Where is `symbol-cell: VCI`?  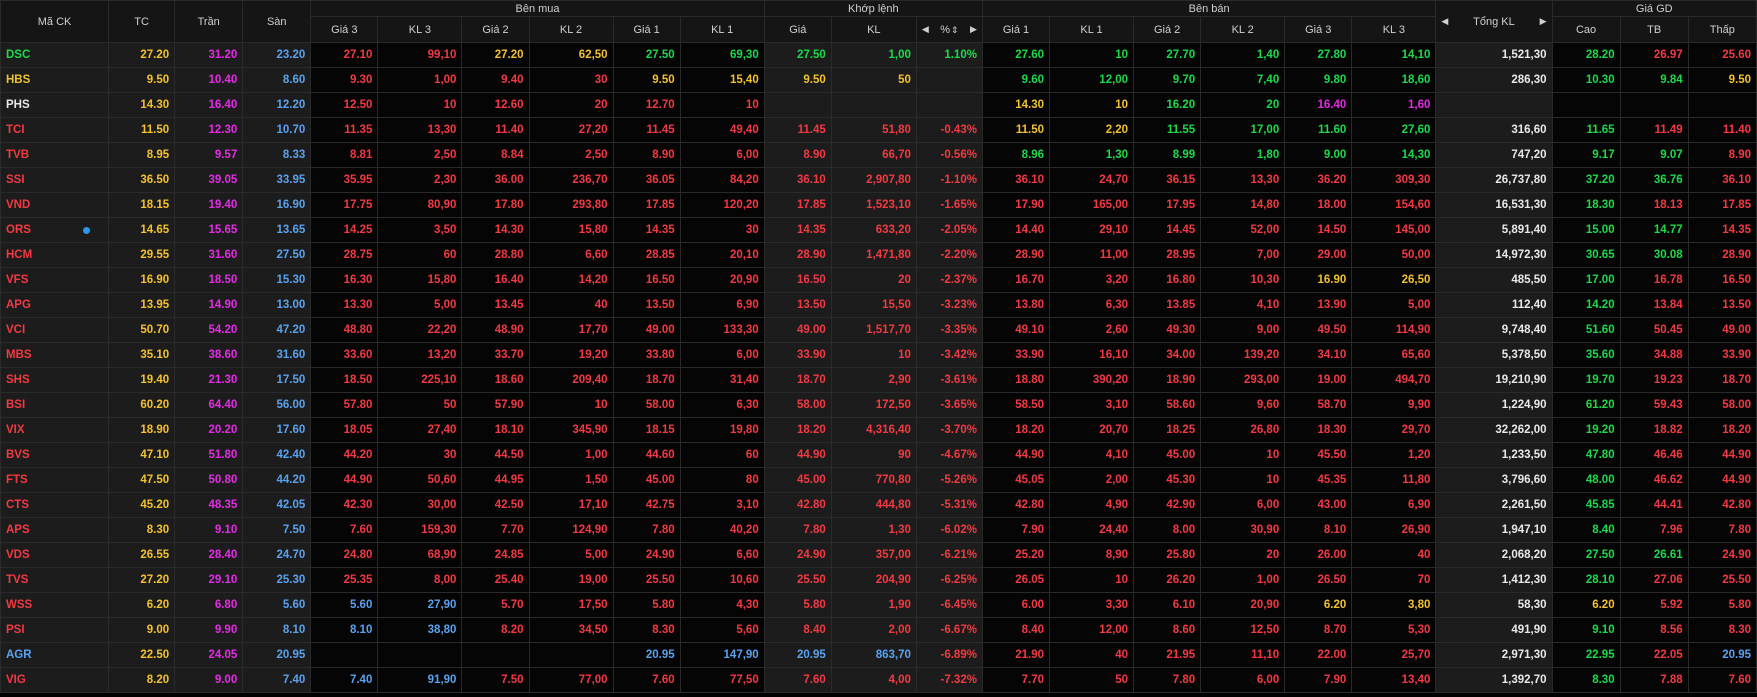 symbol-cell: VCI is located at coordinates (55, 330).